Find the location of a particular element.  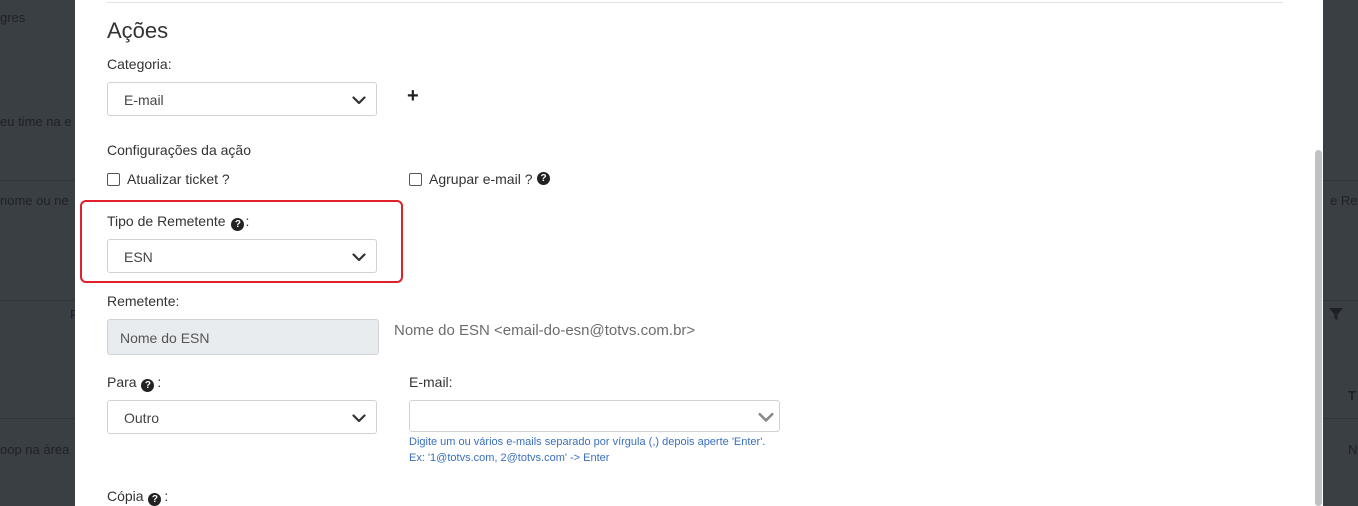

agrupar-email-checkbox is located at coordinates (415, 179).